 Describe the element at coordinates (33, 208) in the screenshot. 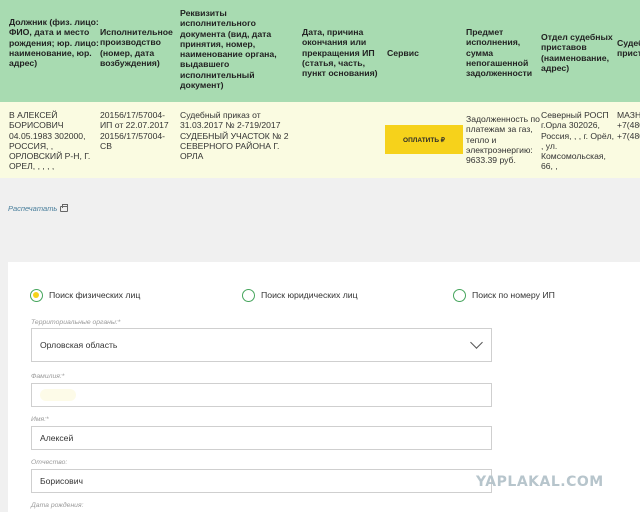

I see `print-link-label: Распечатать` at that location.